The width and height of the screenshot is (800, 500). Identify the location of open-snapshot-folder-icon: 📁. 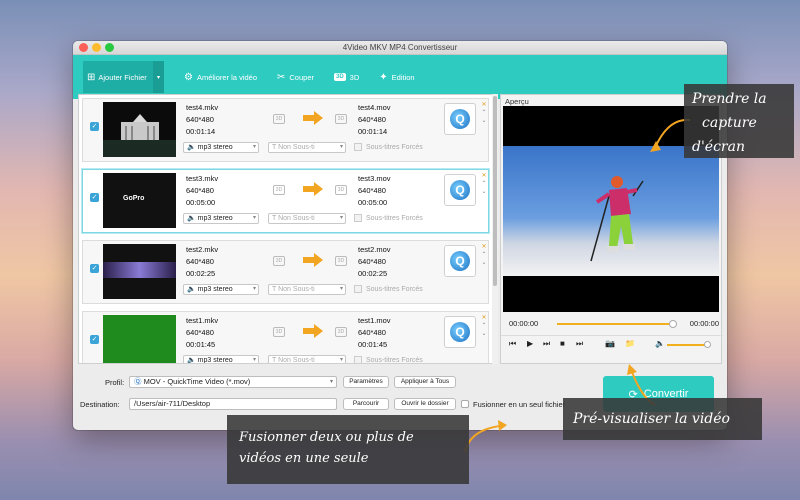
(630, 343).